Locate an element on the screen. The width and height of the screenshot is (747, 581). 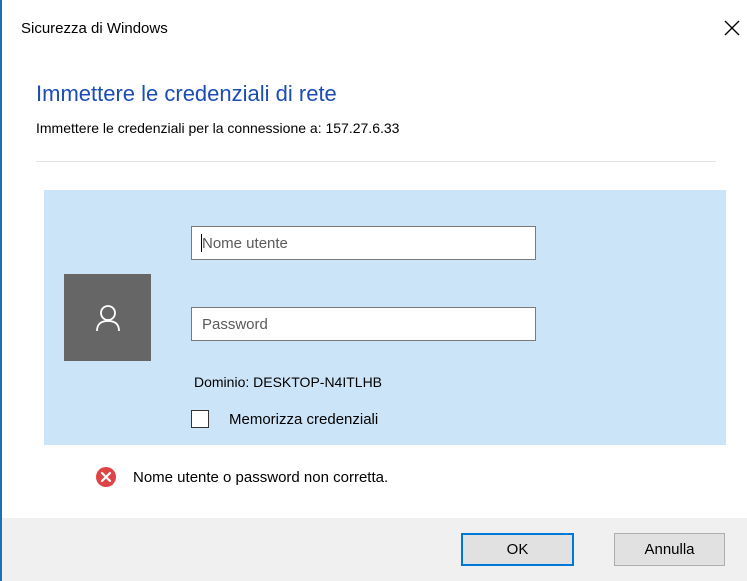
remember-checkbox is located at coordinates (200, 419).